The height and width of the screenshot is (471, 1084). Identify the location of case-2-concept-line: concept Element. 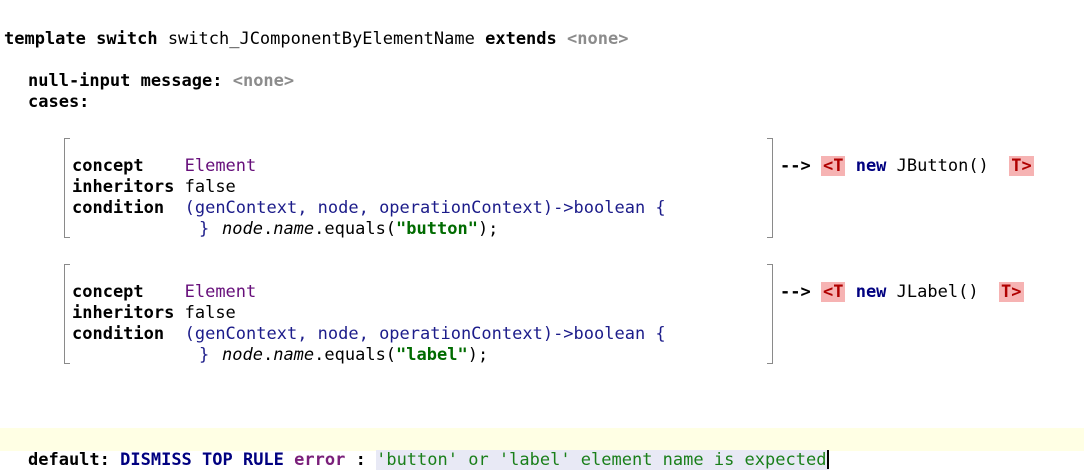
(164, 281).